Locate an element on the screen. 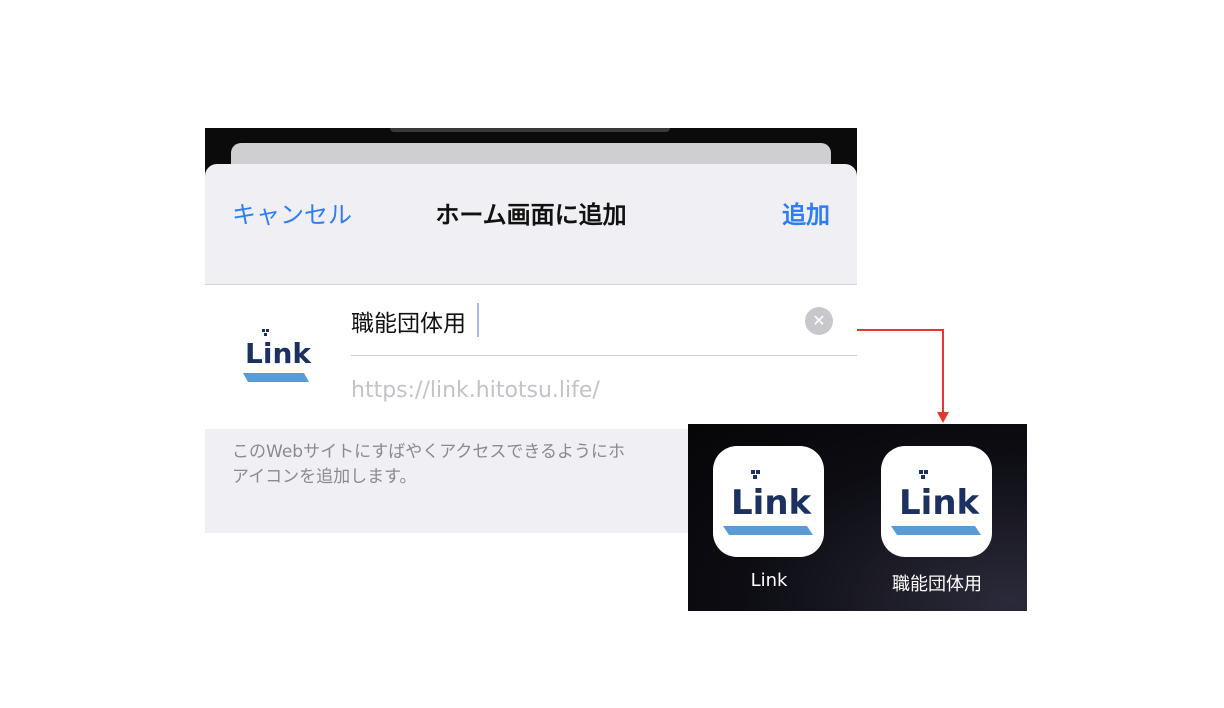  app-label: Link is located at coordinates (769, 580).